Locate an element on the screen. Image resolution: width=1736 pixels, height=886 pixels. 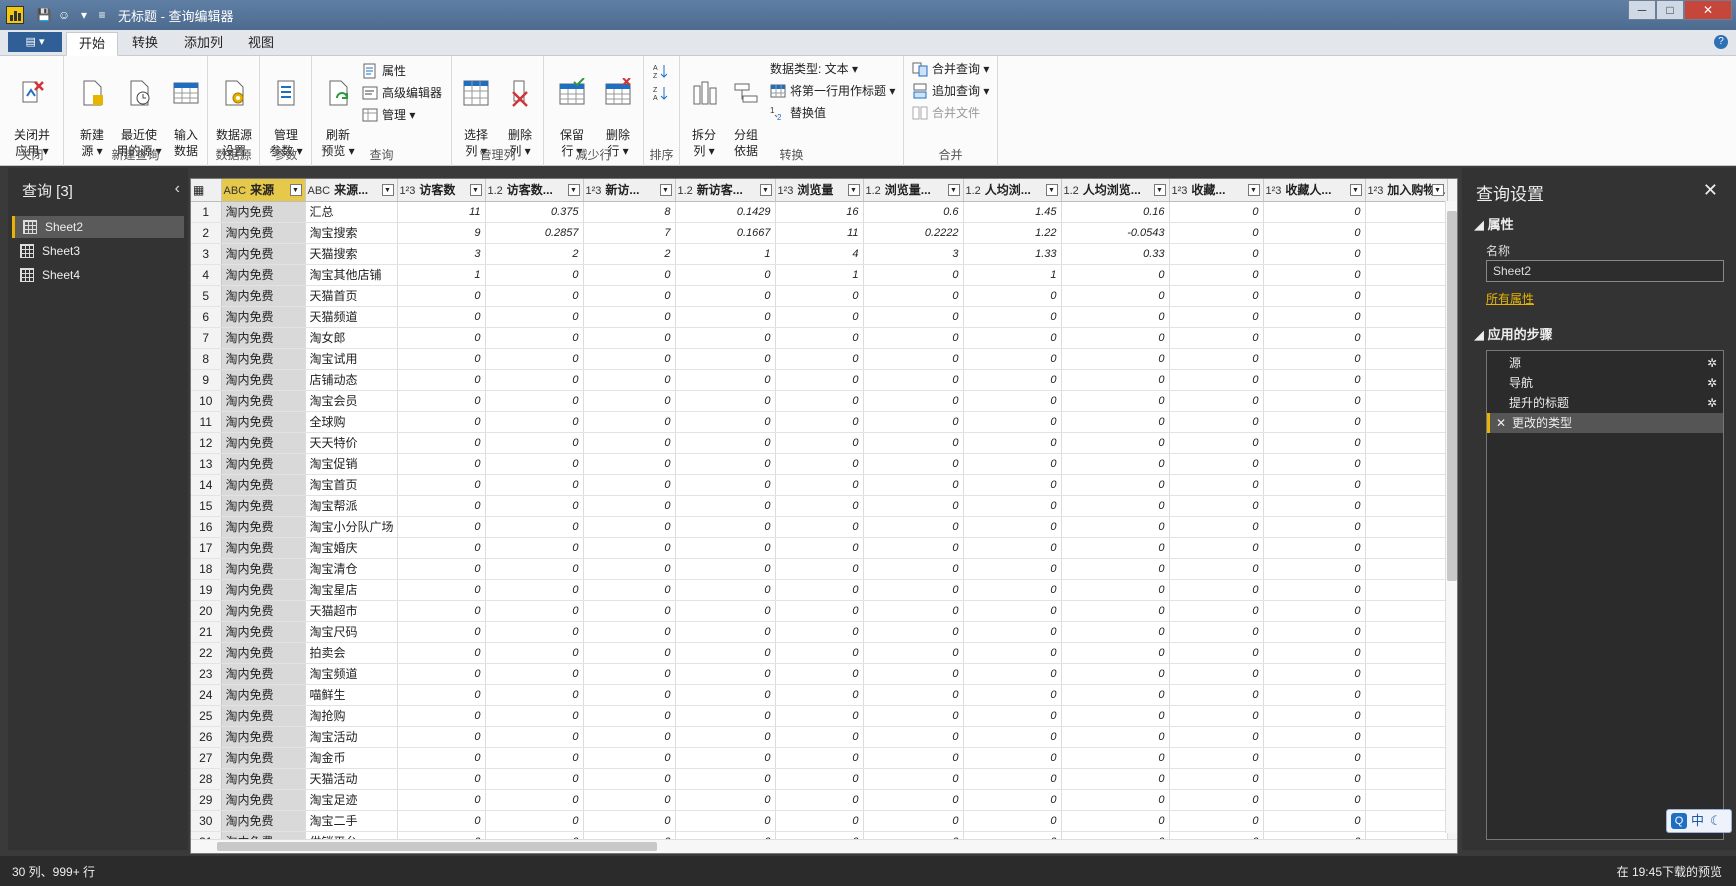
column-header: 1.2 浏览量... ▼ is located at coordinates (913, 190).